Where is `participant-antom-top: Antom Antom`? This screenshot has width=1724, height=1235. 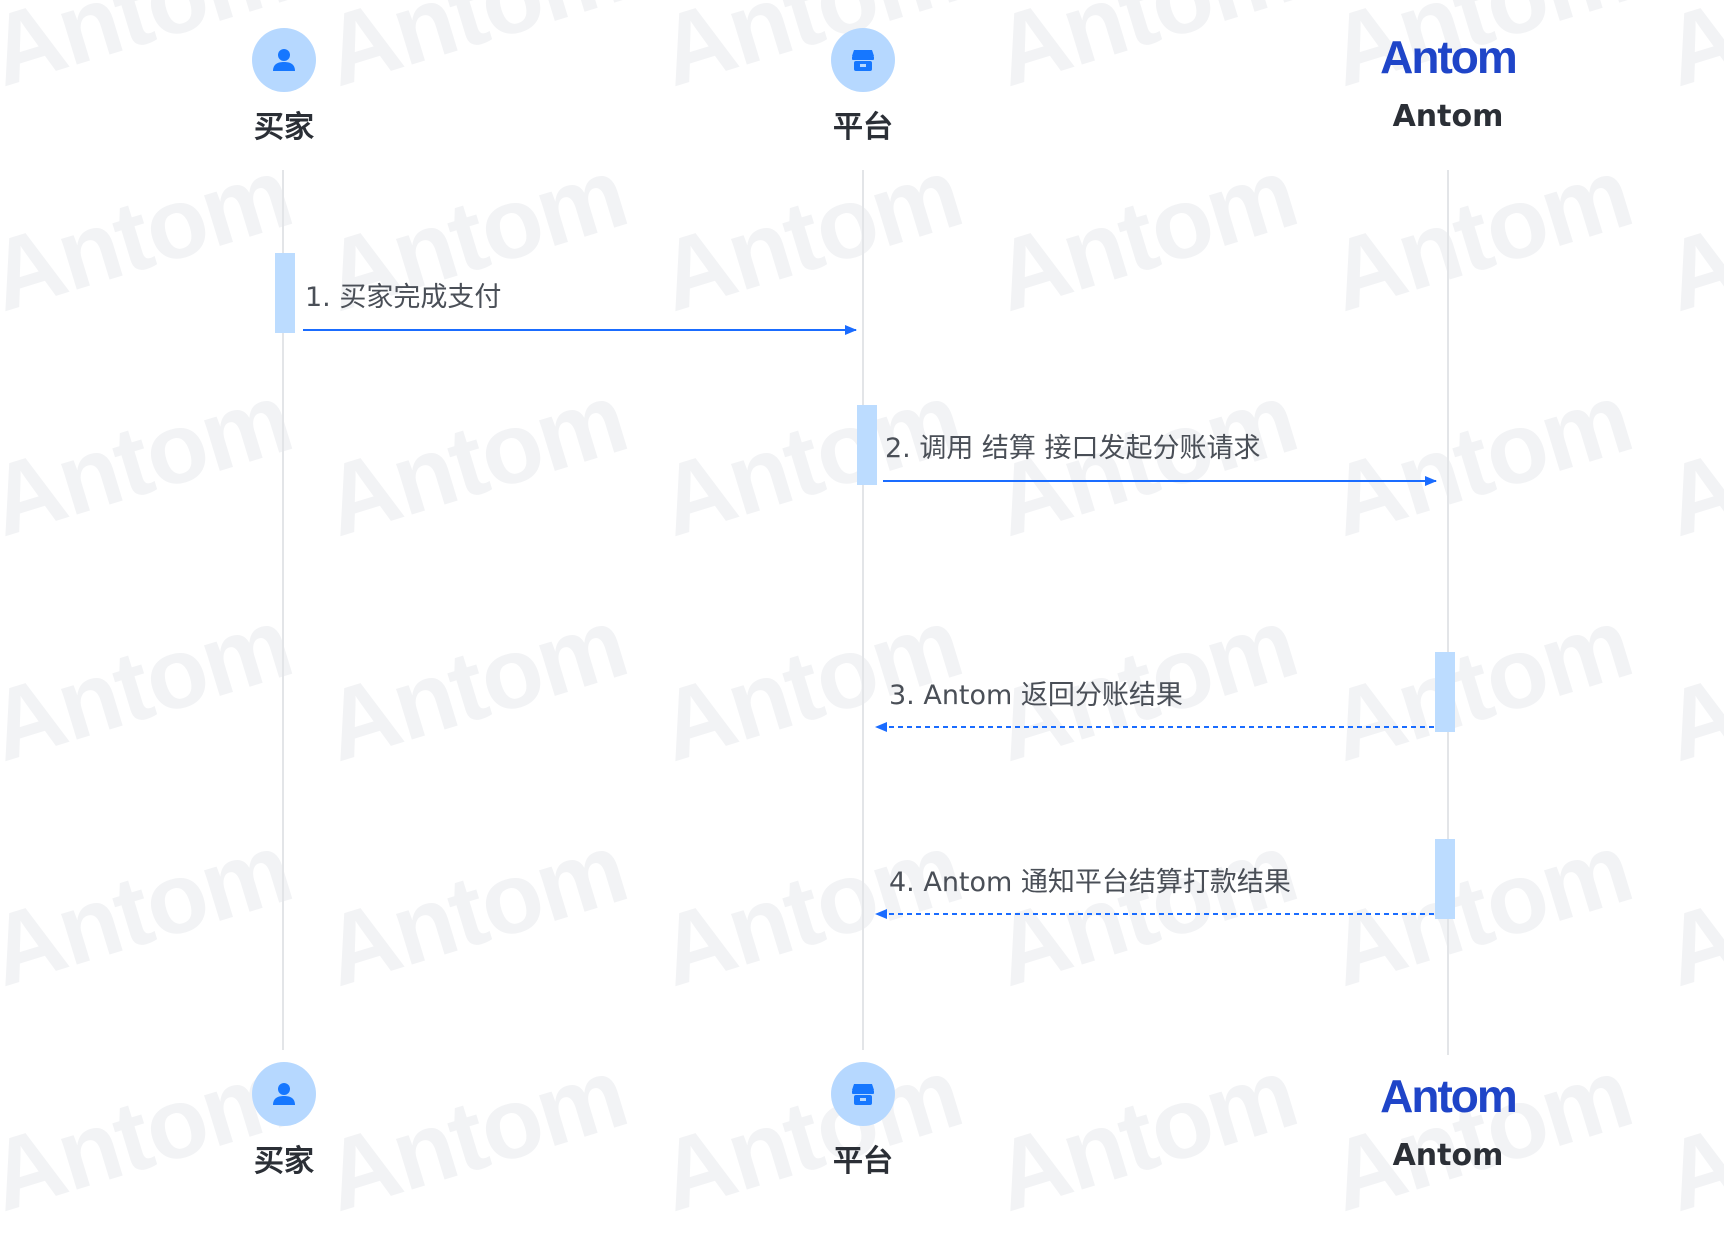
participant-antom-top: Antom Antom is located at coordinates (1448, 83).